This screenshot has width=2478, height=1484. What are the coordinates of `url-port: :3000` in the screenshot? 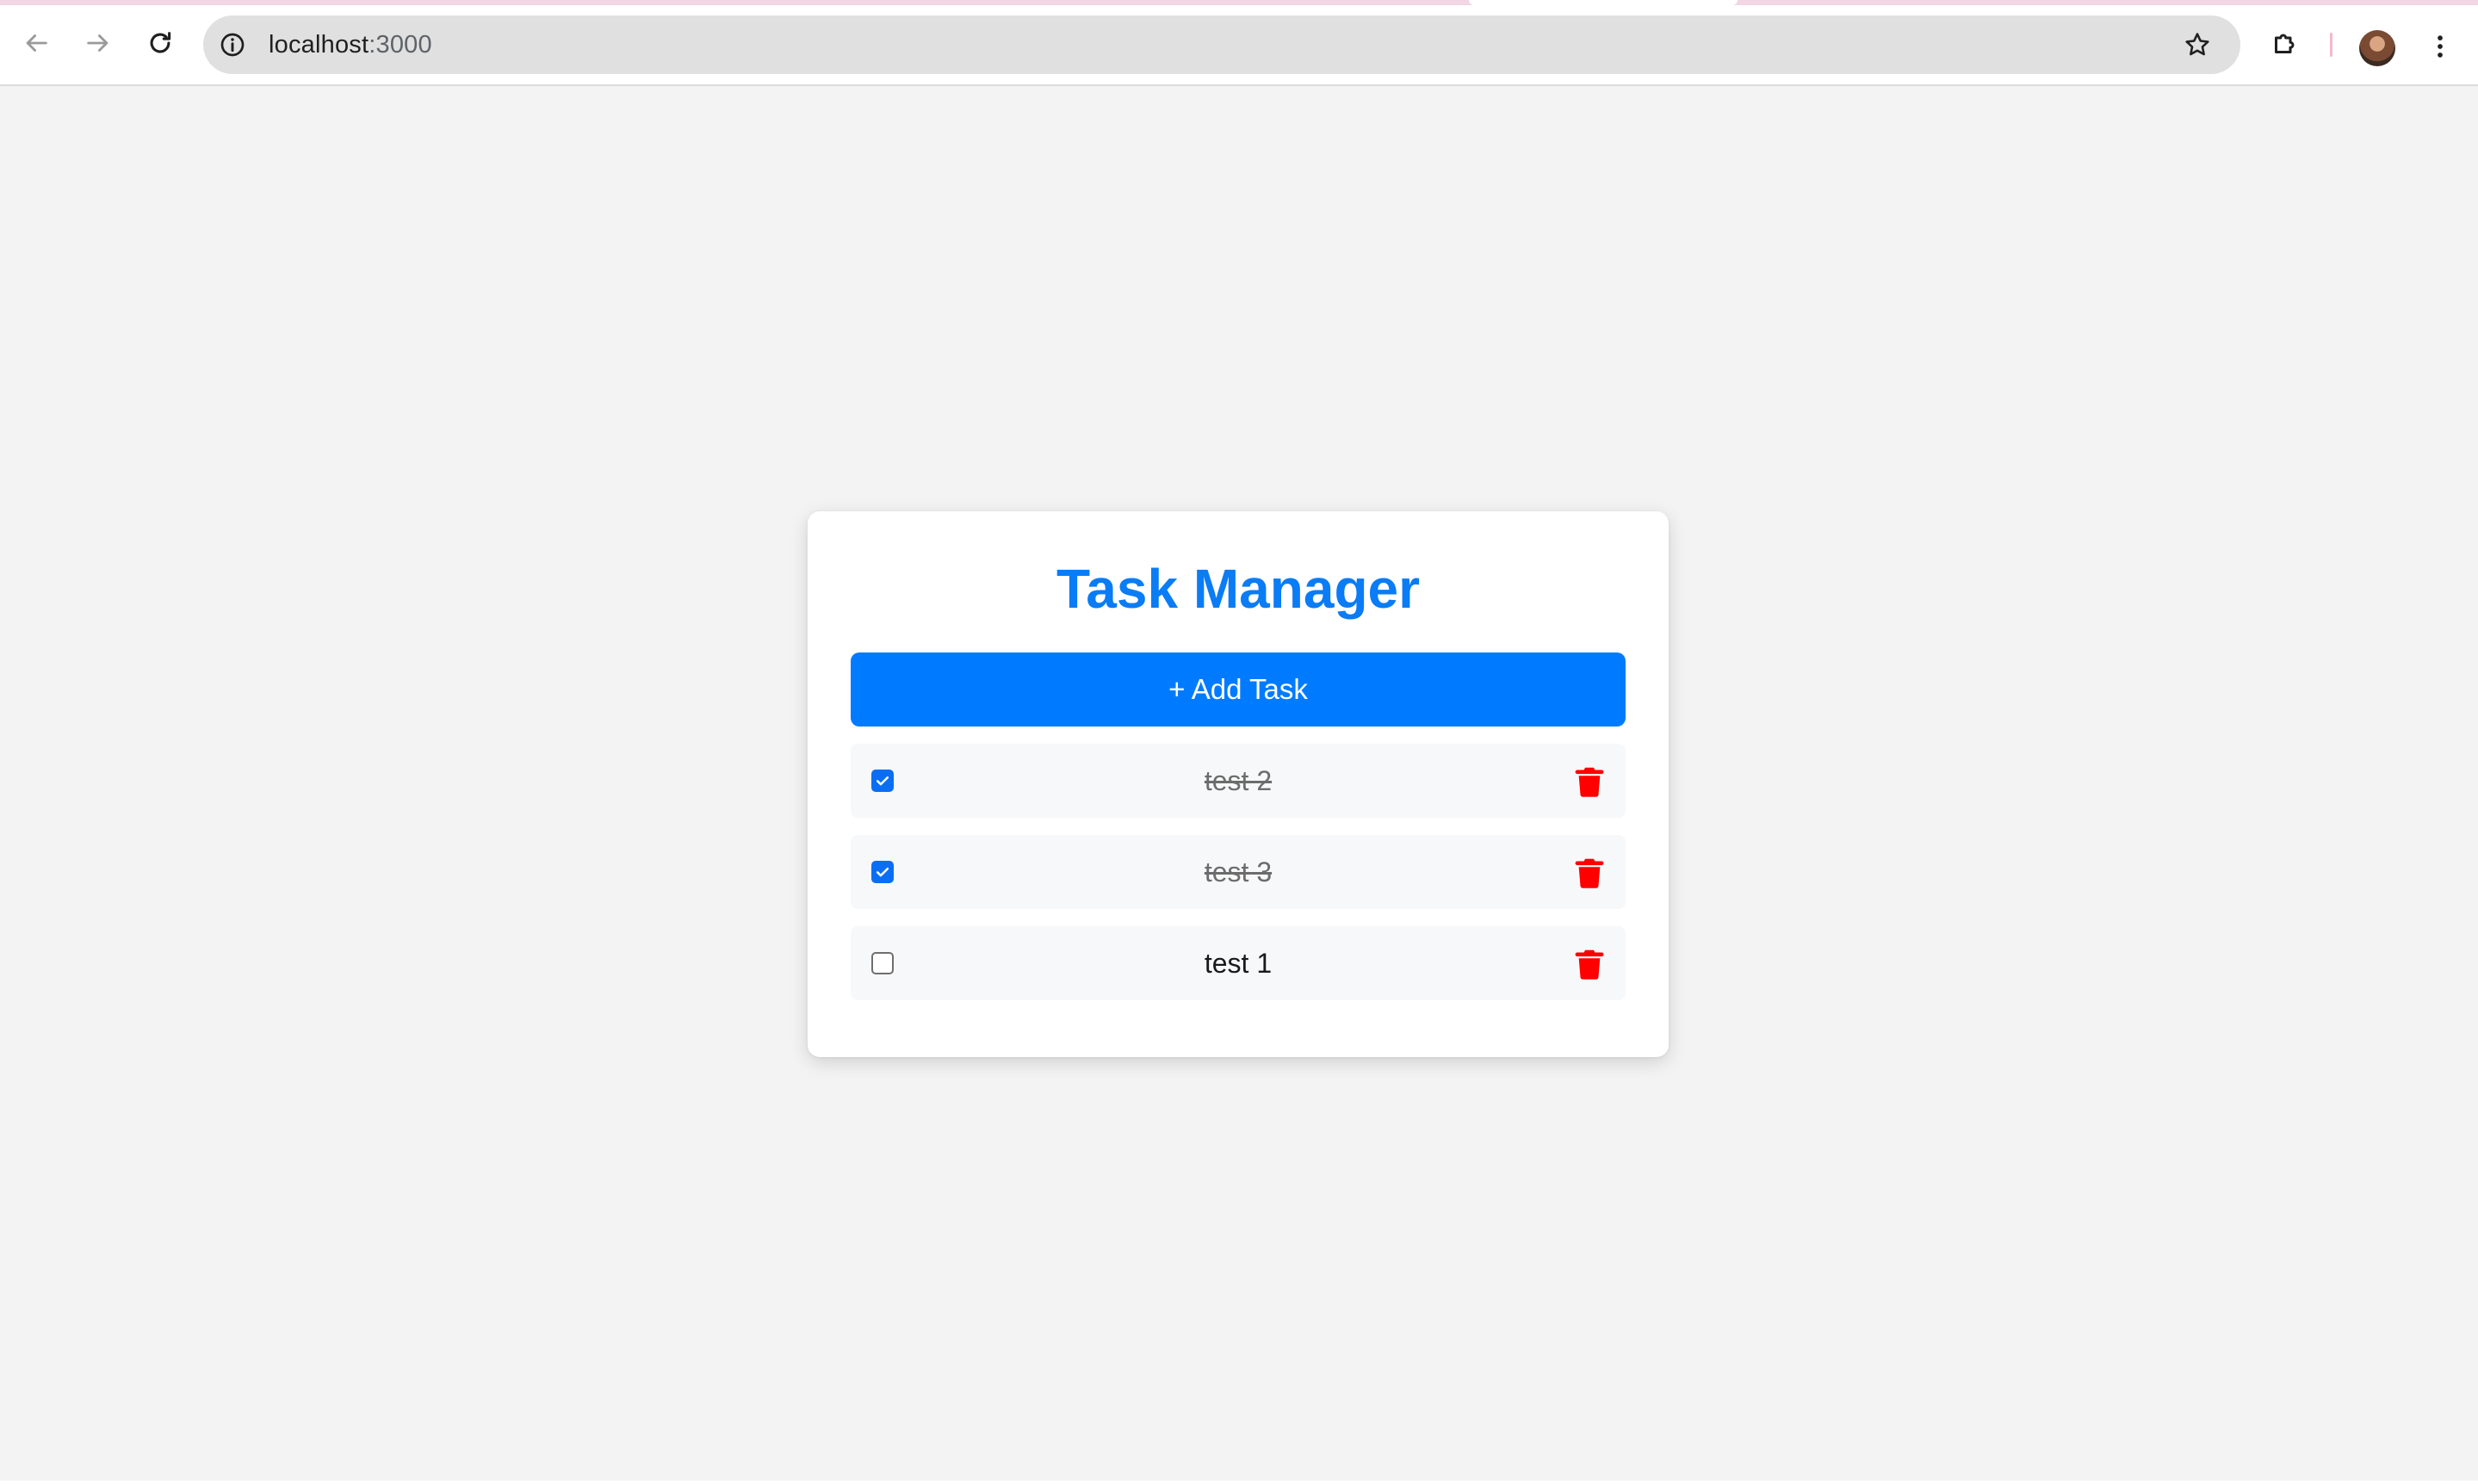 It's located at (400, 45).